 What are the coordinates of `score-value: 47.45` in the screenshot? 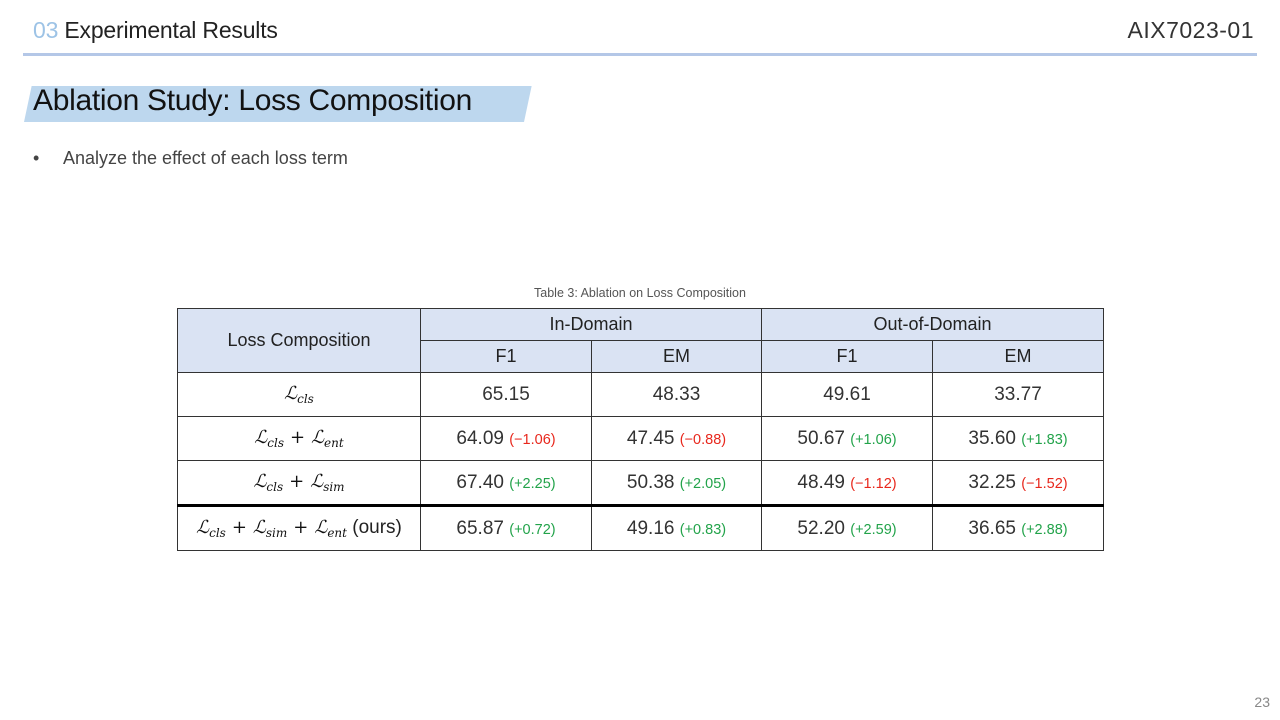 It's located at (650, 438).